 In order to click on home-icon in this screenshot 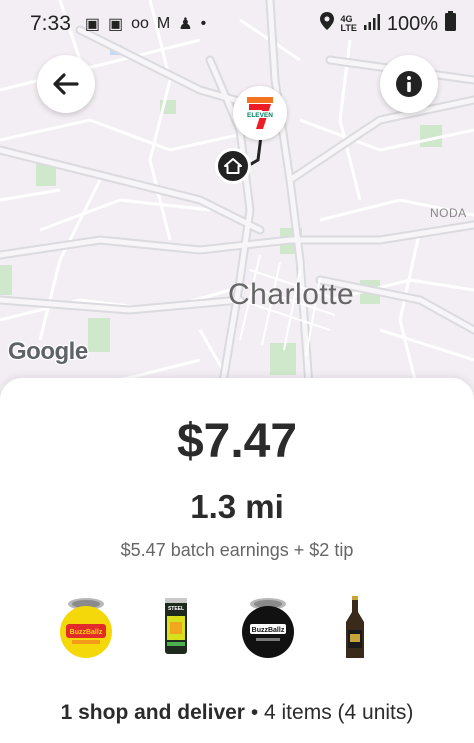, I will do `click(233, 166)`.